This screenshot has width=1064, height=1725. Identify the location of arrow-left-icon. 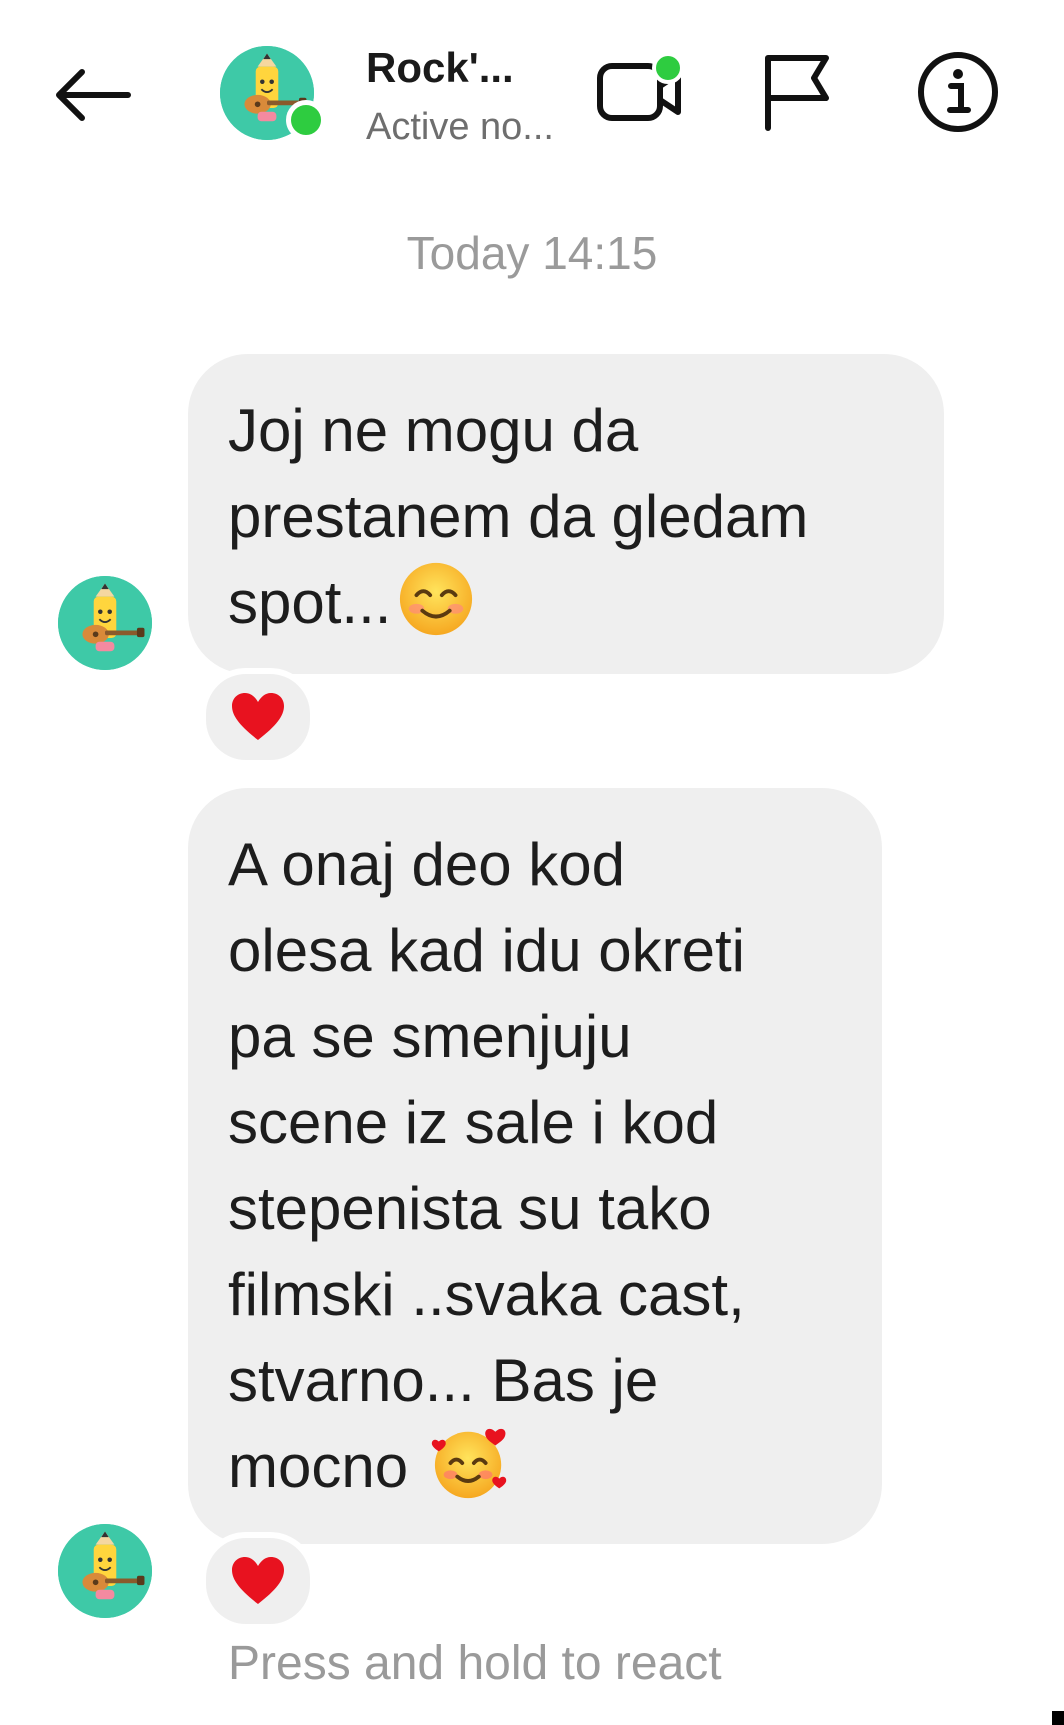
(93, 95).